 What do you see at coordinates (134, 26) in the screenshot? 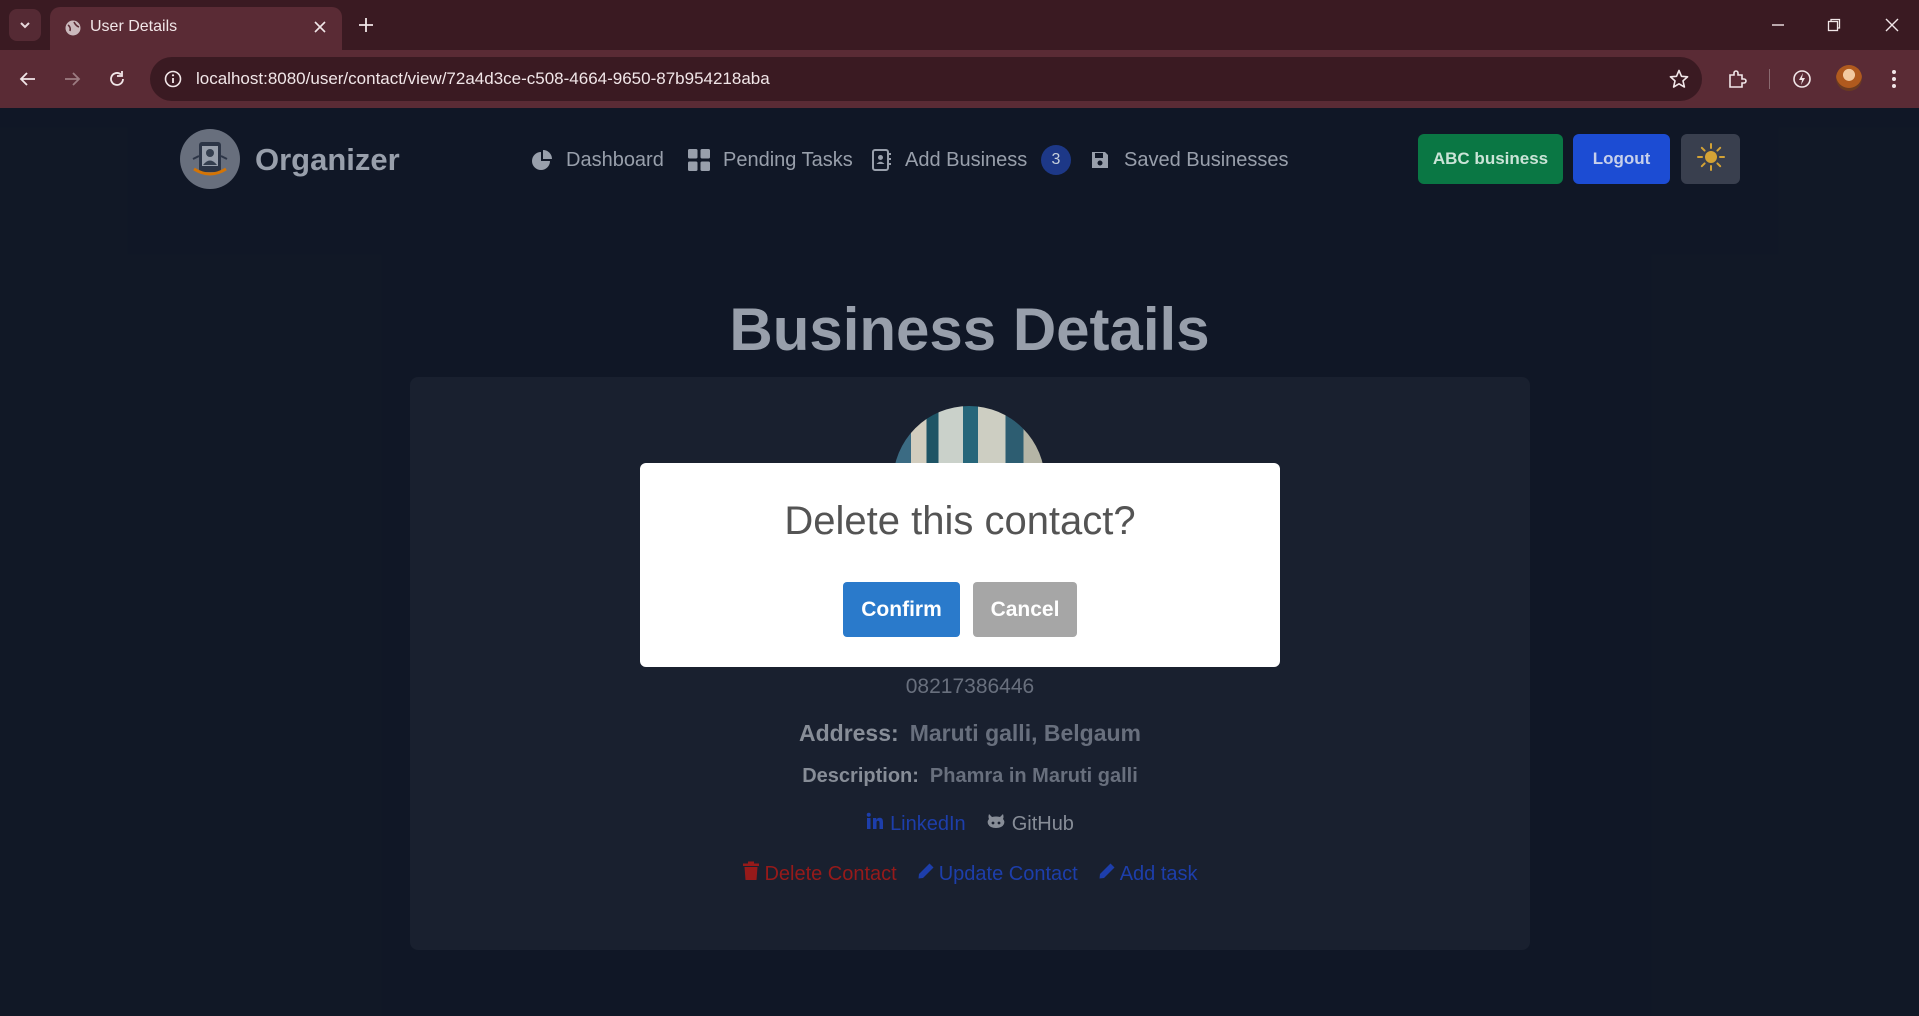
I see `tab-title: User Details` at bounding box center [134, 26].